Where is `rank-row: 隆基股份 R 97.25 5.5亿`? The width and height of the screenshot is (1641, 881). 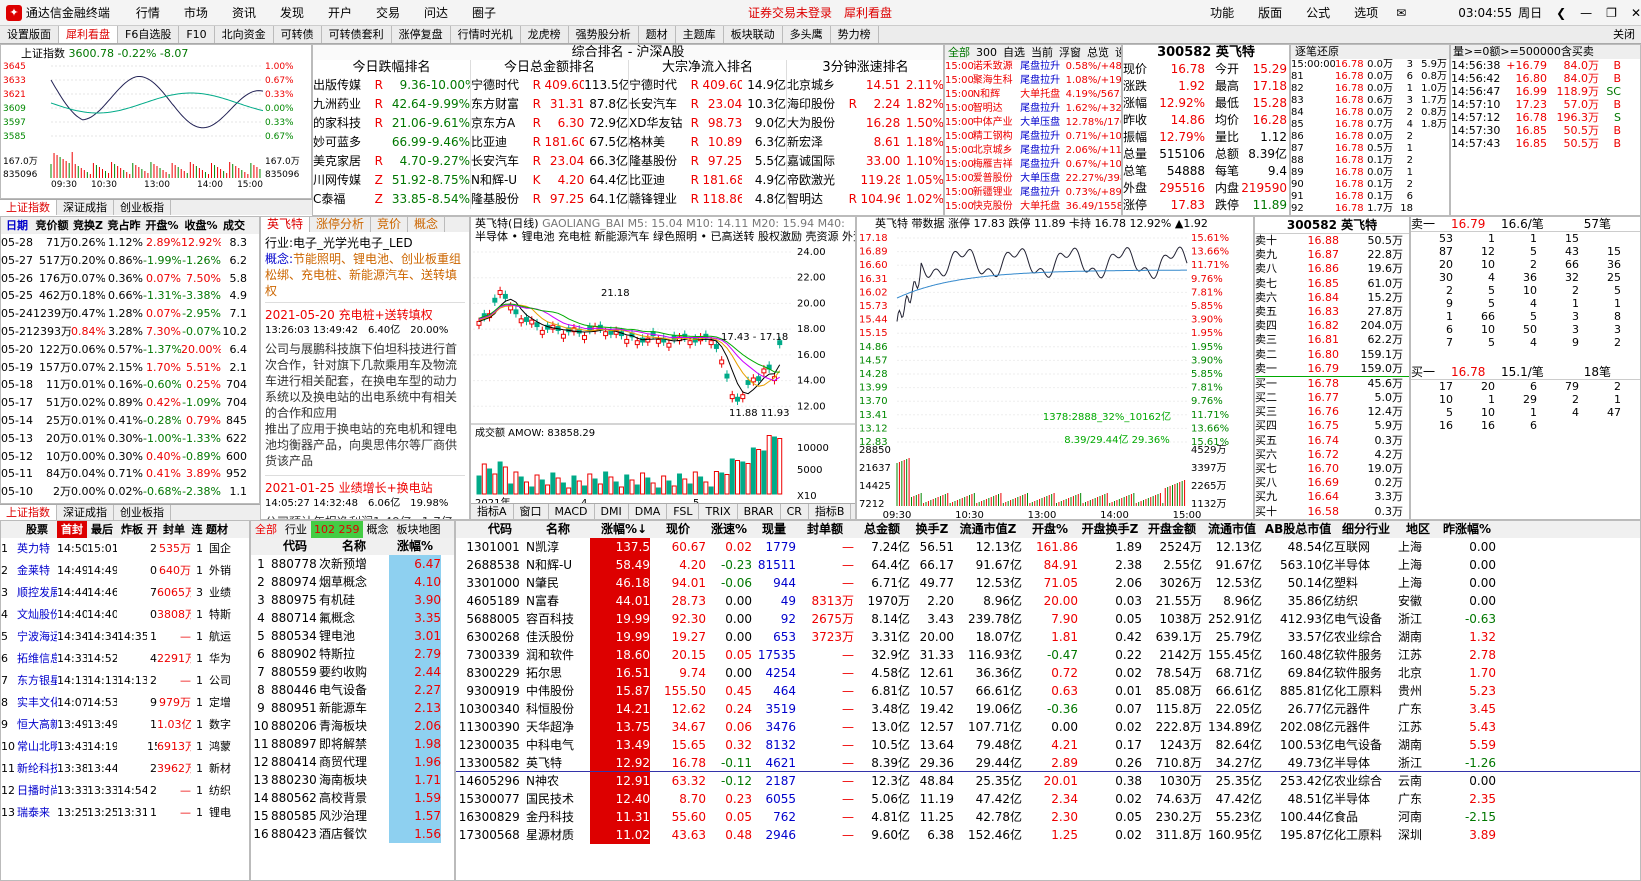
rank-row: 隆基股份 R 97.25 5.5亿 is located at coordinates (707, 161).